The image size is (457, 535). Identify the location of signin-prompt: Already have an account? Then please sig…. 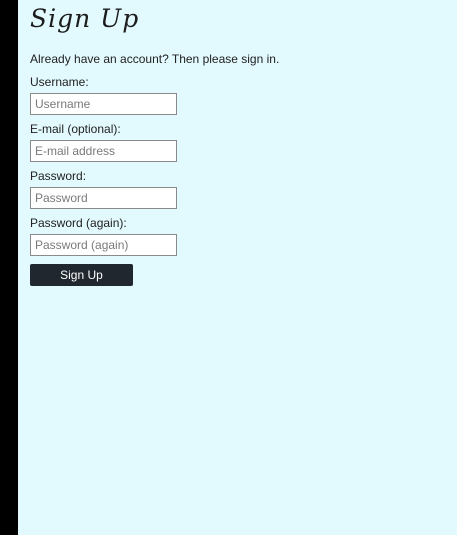
(155, 59).